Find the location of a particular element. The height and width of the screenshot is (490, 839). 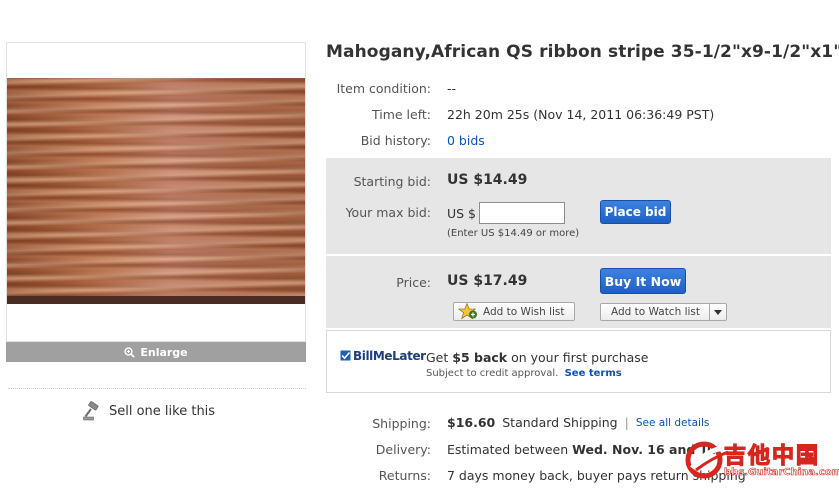

watermark: 吉他中国 bbs.GuitarChina.com is located at coordinates (761, 463).